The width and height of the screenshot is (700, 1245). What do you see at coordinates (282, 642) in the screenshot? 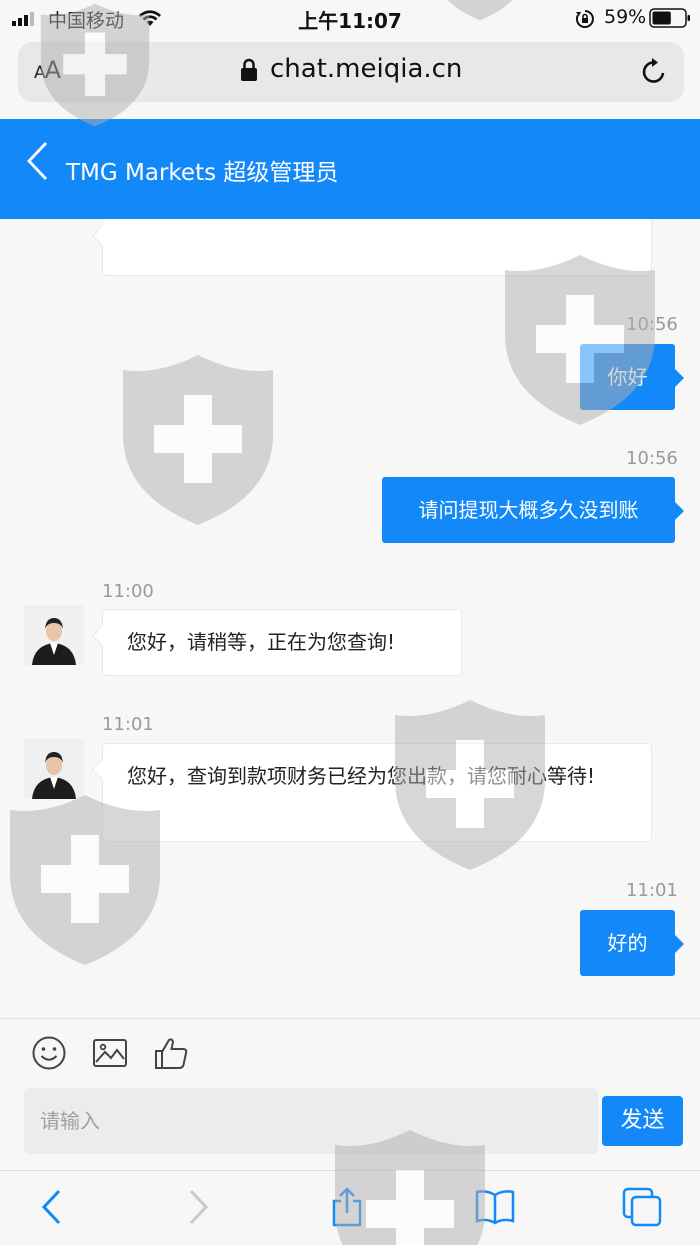
I see `message-bubble-incoming: 您好，请稍等，正在为您查询!` at bounding box center [282, 642].